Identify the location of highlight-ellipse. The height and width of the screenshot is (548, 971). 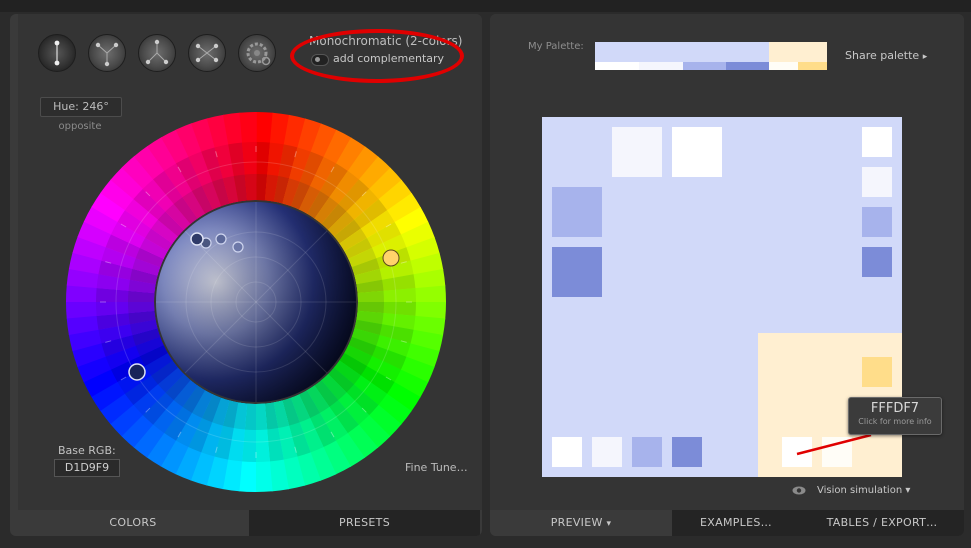
(377, 56).